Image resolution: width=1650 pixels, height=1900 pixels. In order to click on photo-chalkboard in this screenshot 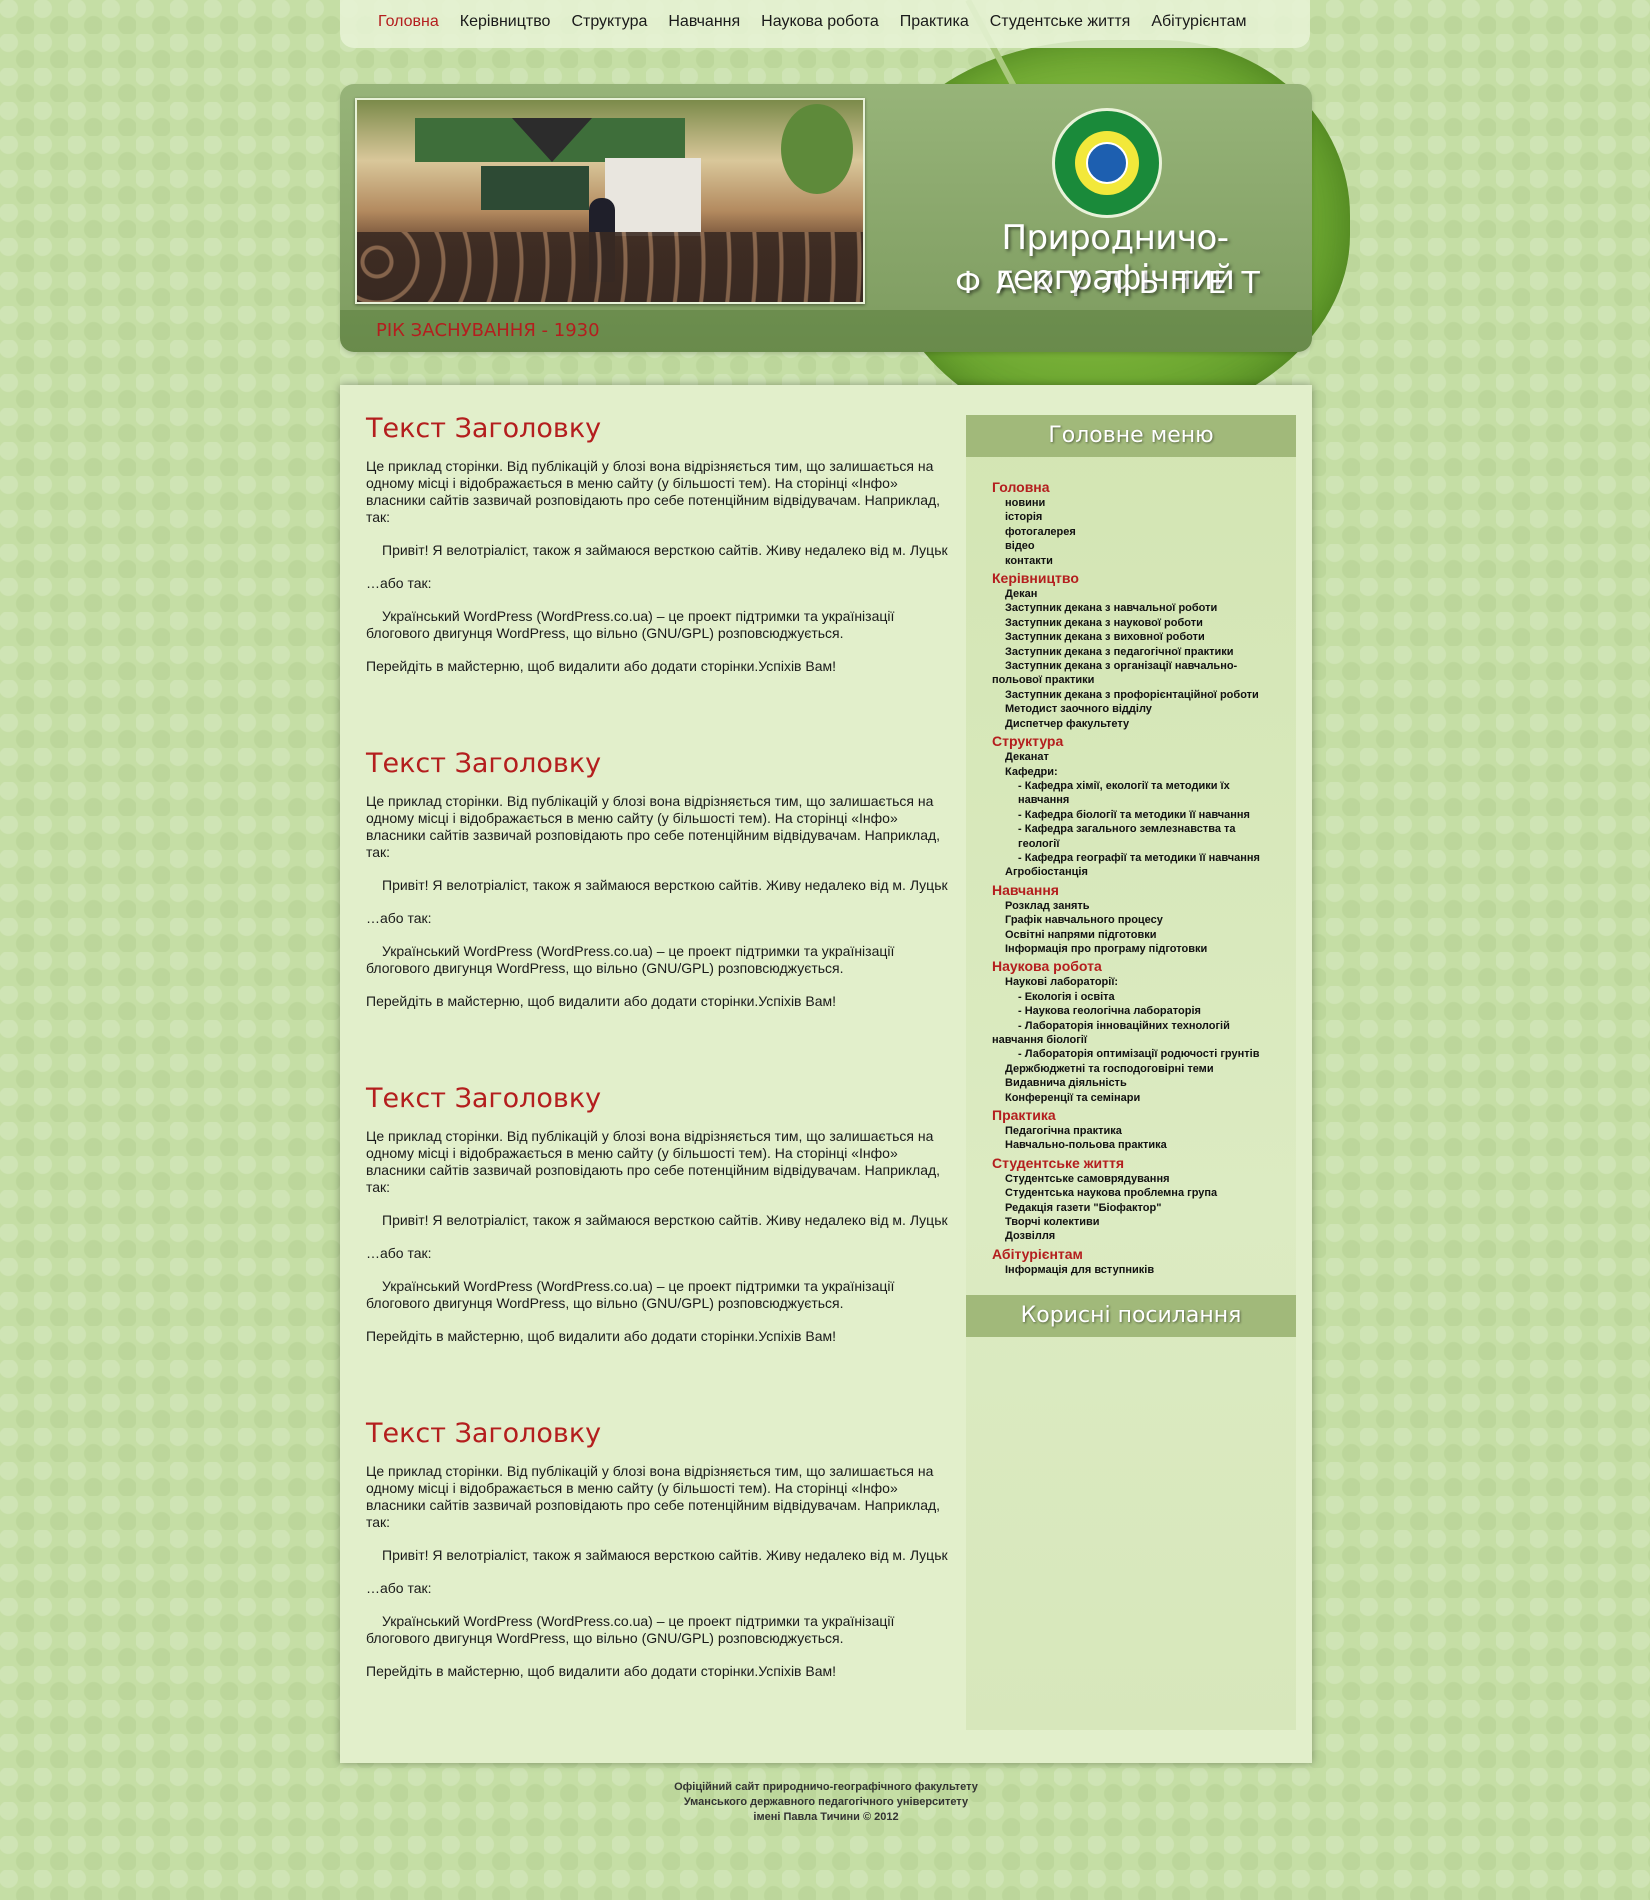, I will do `click(535, 188)`.